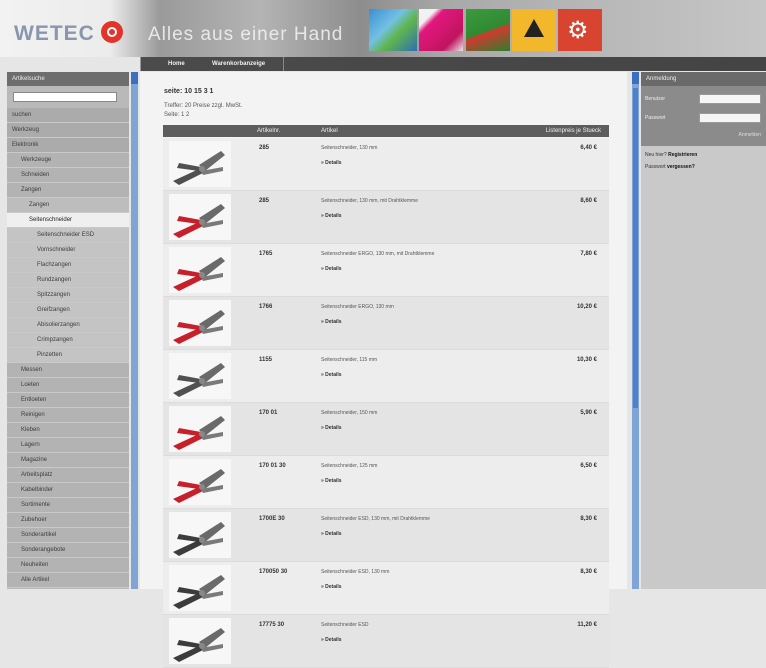  I want to click on nav-tab-cart: Warenkorbanzeige, so click(238, 64).